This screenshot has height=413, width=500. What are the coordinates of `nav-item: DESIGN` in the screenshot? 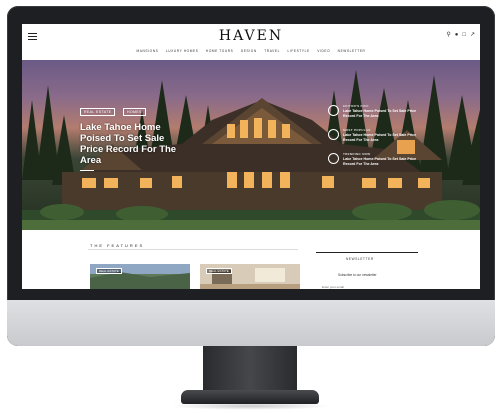 It's located at (249, 51).